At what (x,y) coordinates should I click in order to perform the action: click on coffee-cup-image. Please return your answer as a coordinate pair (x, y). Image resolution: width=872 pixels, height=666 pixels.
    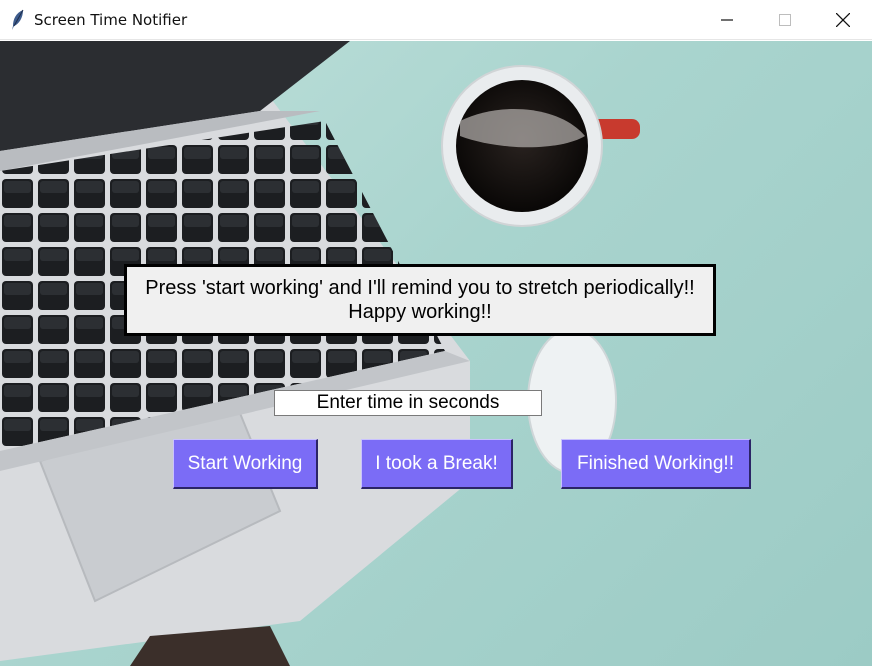
    Looking at the image, I should click on (540, 146).